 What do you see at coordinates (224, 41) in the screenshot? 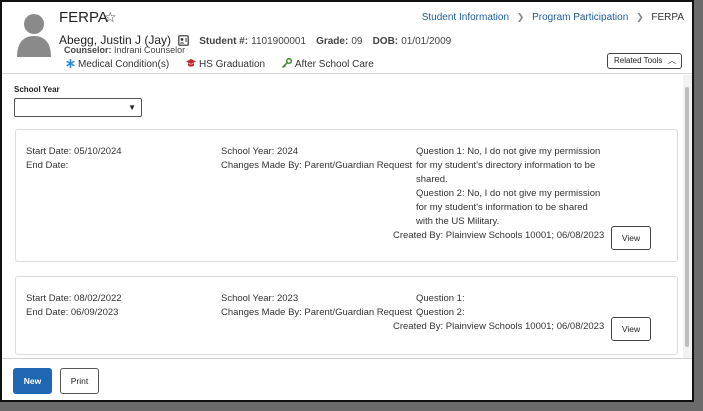
I see `student-number-label: Student #:` at bounding box center [224, 41].